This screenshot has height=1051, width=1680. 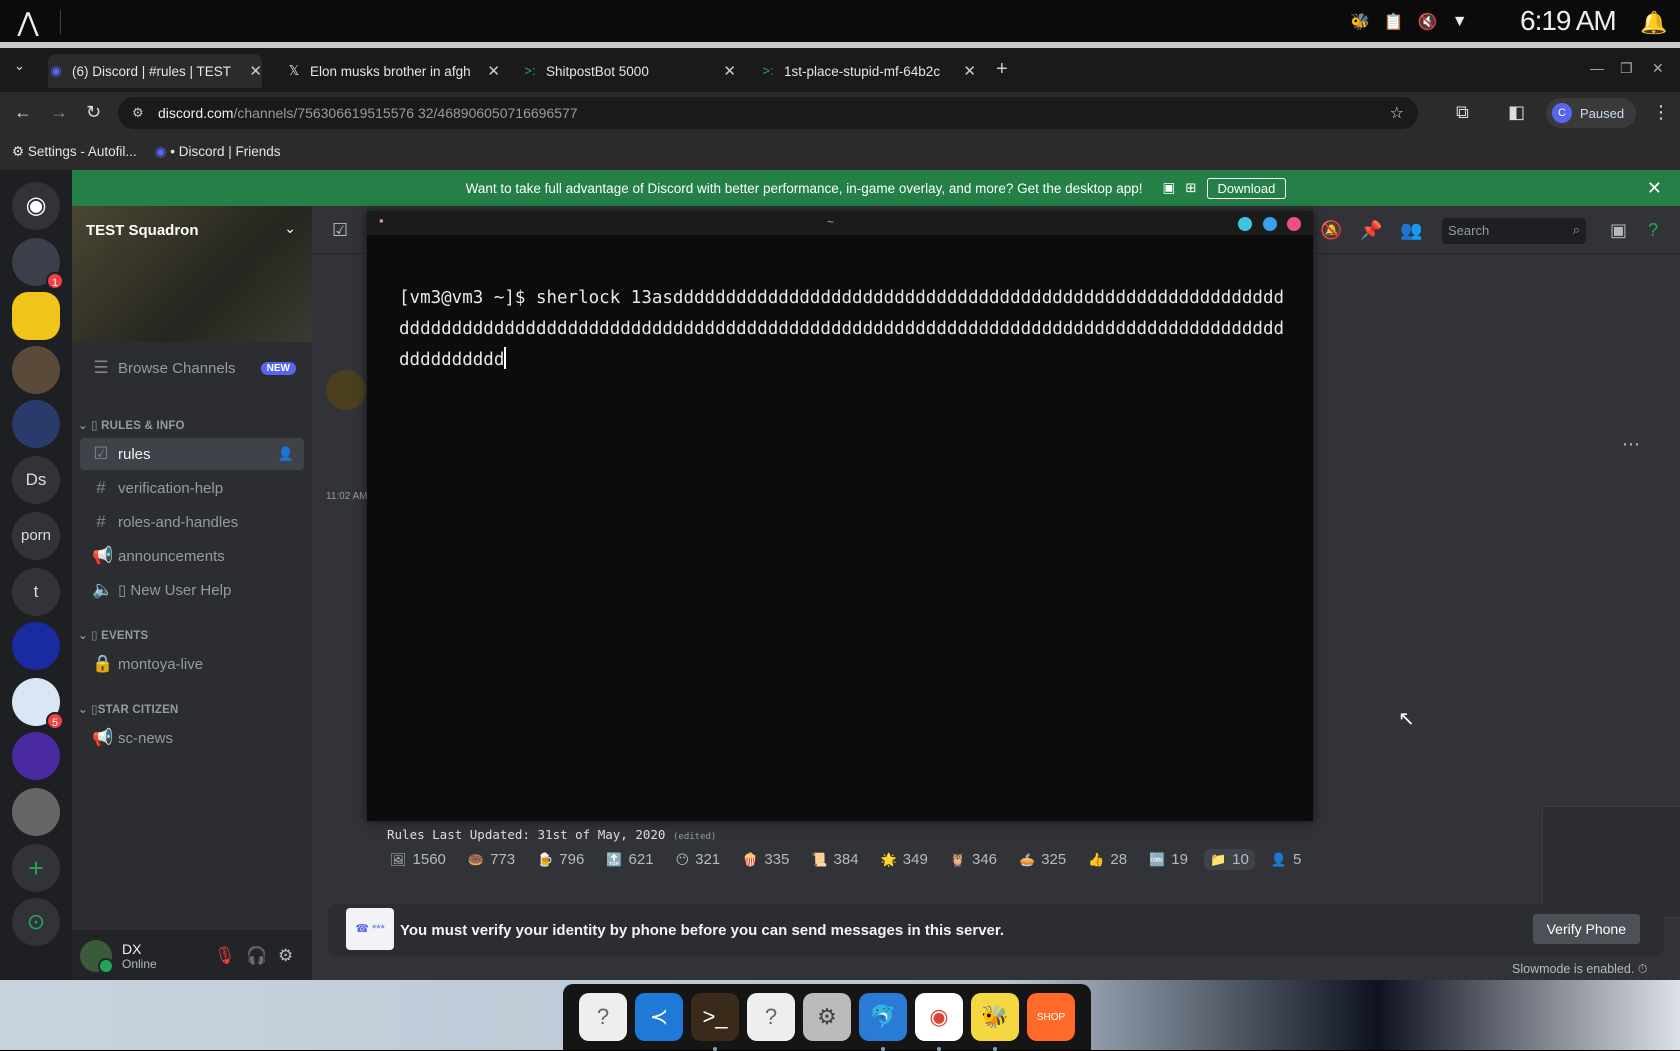 What do you see at coordinates (113, 635) in the screenshot?
I see `category-events: ⌄ ▯ EVENTS` at bounding box center [113, 635].